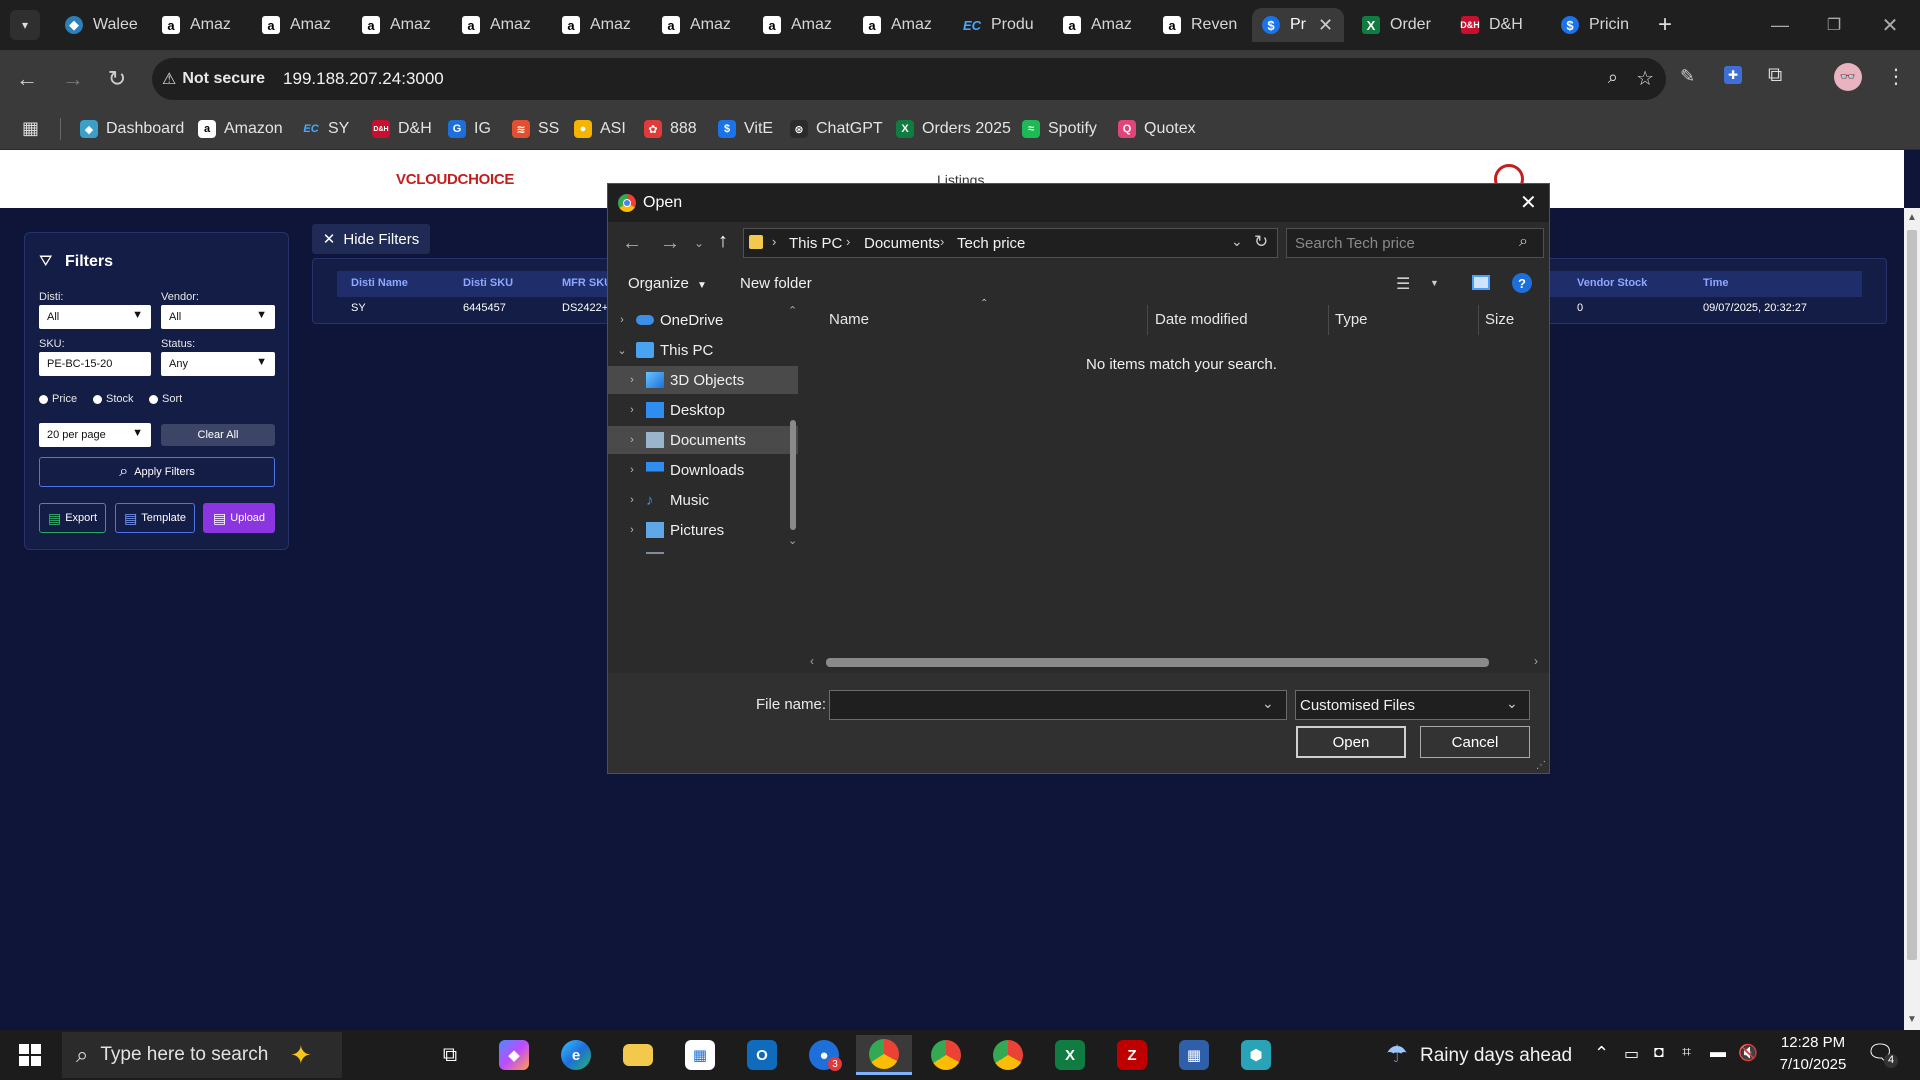 The height and width of the screenshot is (1080, 1920). What do you see at coordinates (815, 243) in the screenshot?
I see `breadcrumb-this-pc: This PC` at bounding box center [815, 243].